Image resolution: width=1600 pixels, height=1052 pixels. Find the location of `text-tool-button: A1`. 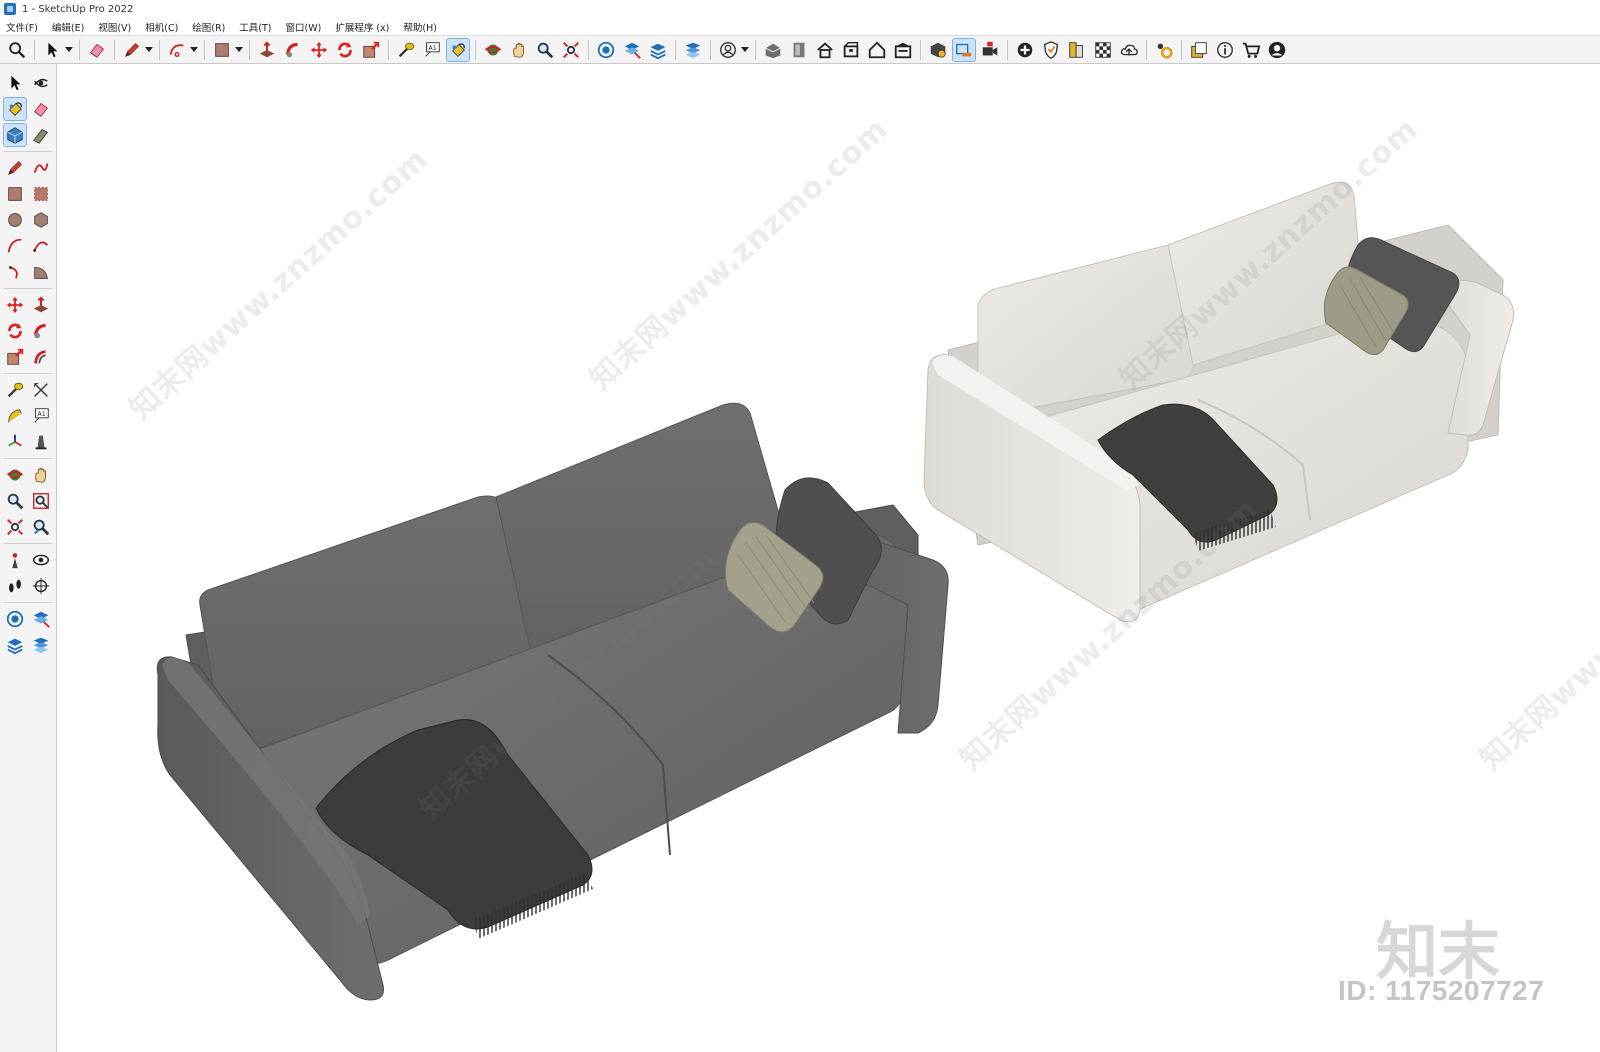

text-tool-button: A1 is located at coordinates (41, 416).